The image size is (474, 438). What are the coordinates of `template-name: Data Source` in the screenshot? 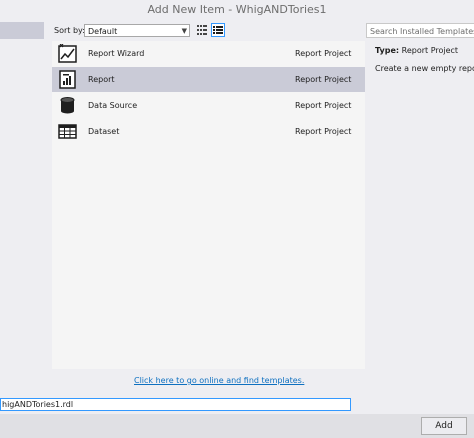 It's located at (113, 105).